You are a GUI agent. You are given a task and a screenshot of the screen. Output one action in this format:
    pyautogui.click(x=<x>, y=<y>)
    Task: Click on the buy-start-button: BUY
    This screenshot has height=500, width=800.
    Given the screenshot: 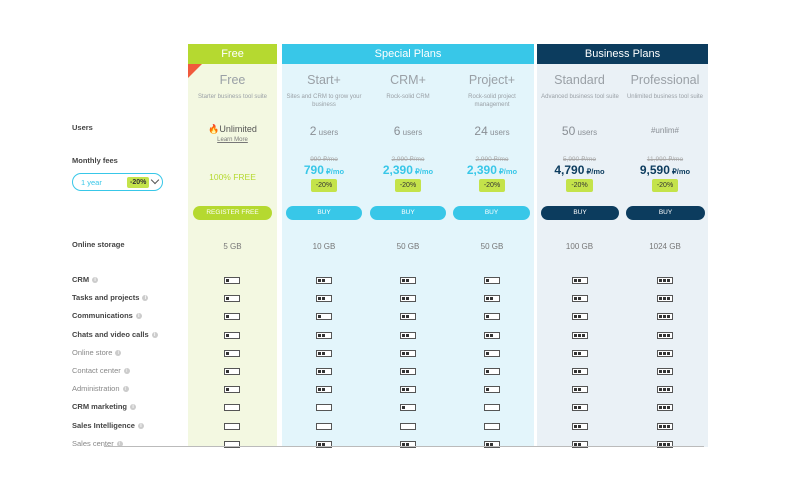 What is the action you would take?
    pyautogui.click(x=324, y=213)
    